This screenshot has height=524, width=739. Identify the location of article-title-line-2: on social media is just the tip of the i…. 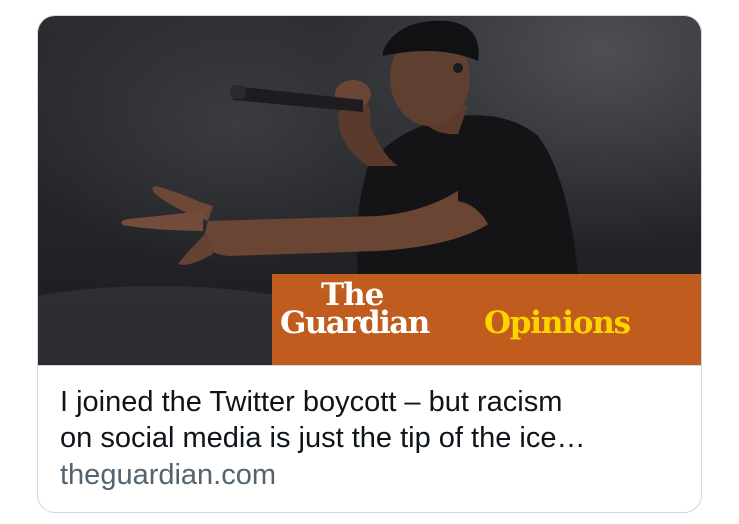
(323, 438).